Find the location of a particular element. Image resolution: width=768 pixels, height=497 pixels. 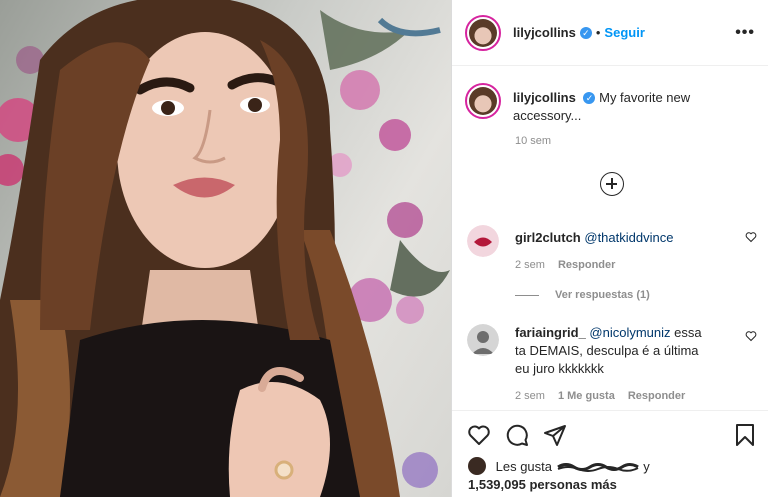

view-replies-label: Ver respuestas (1) is located at coordinates (602, 295).